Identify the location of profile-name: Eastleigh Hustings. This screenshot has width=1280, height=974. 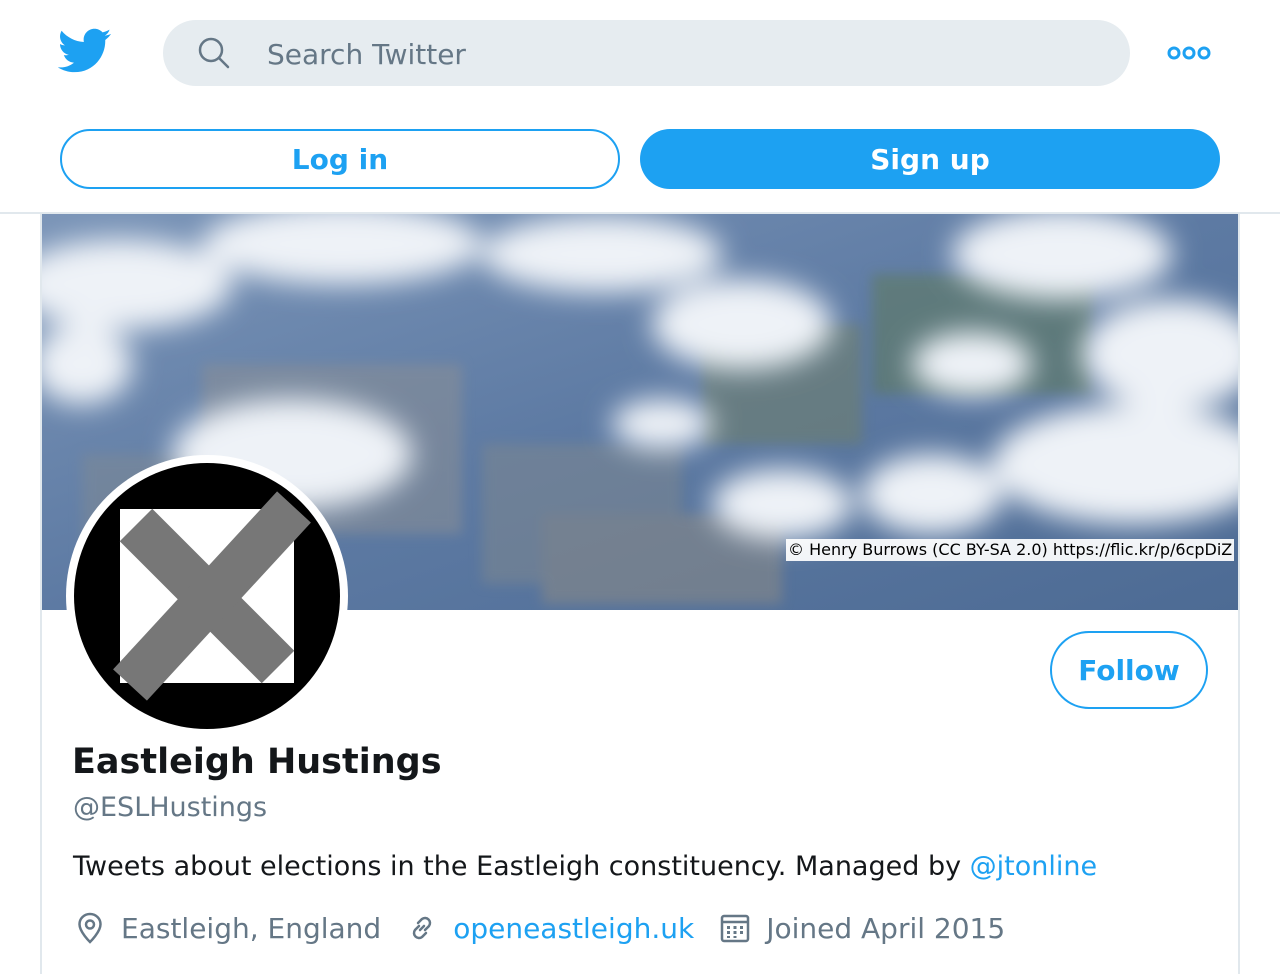
(257, 762).